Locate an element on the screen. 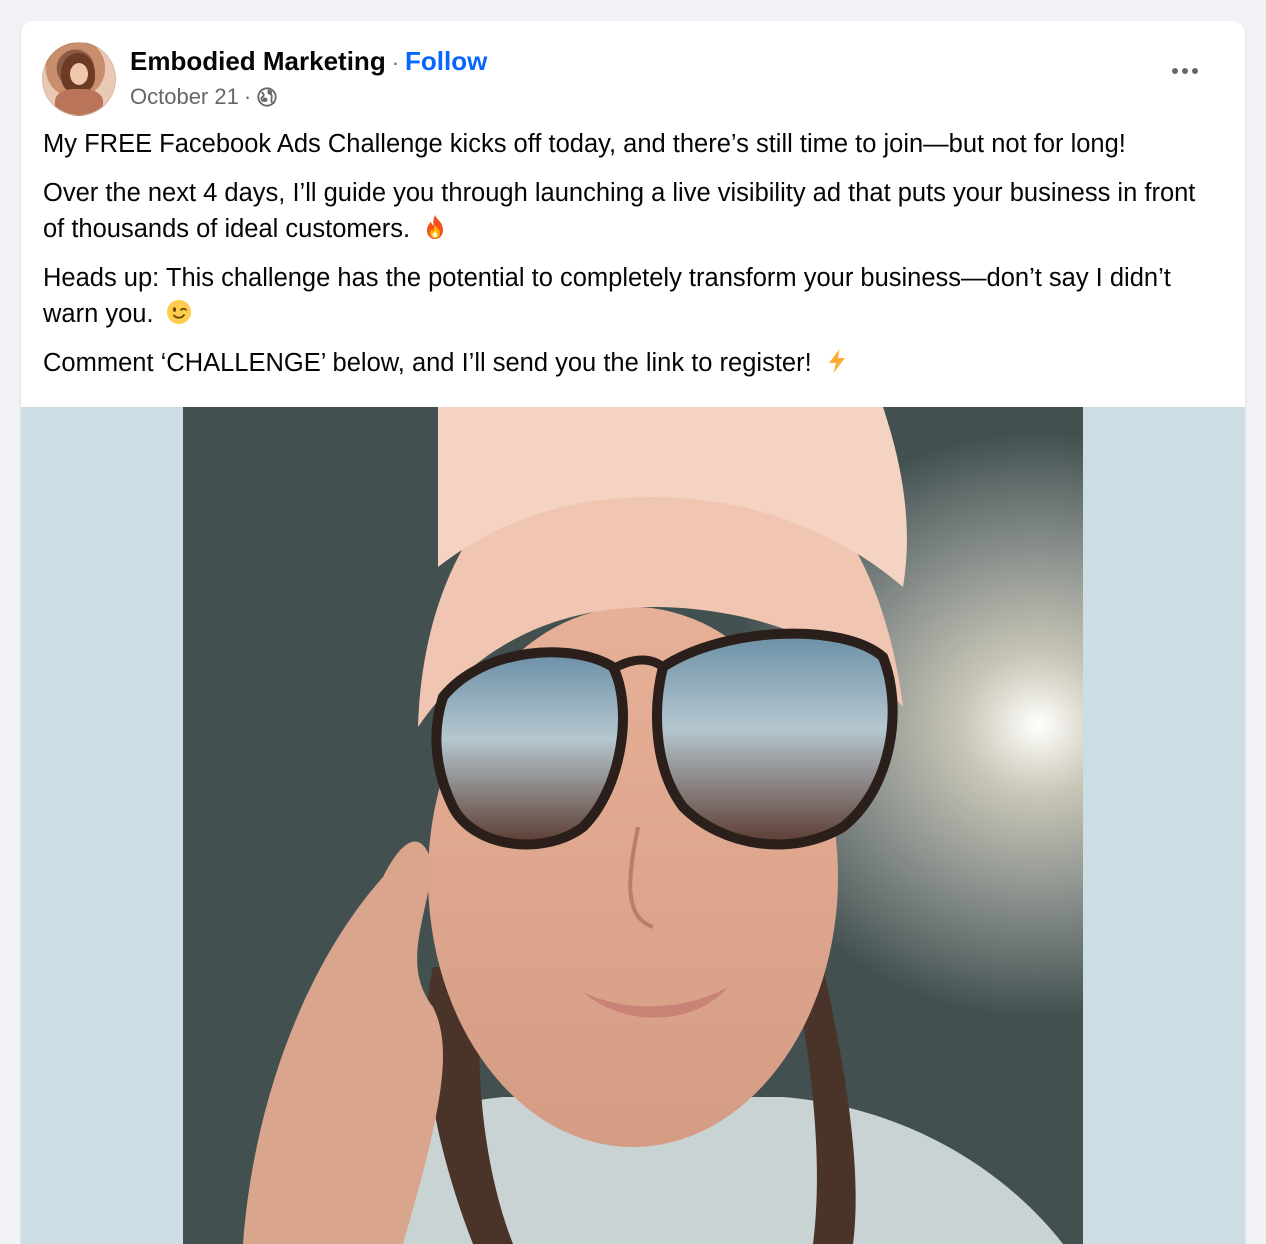 This screenshot has width=1266, height=1244. winking-face-emoji is located at coordinates (178, 312).